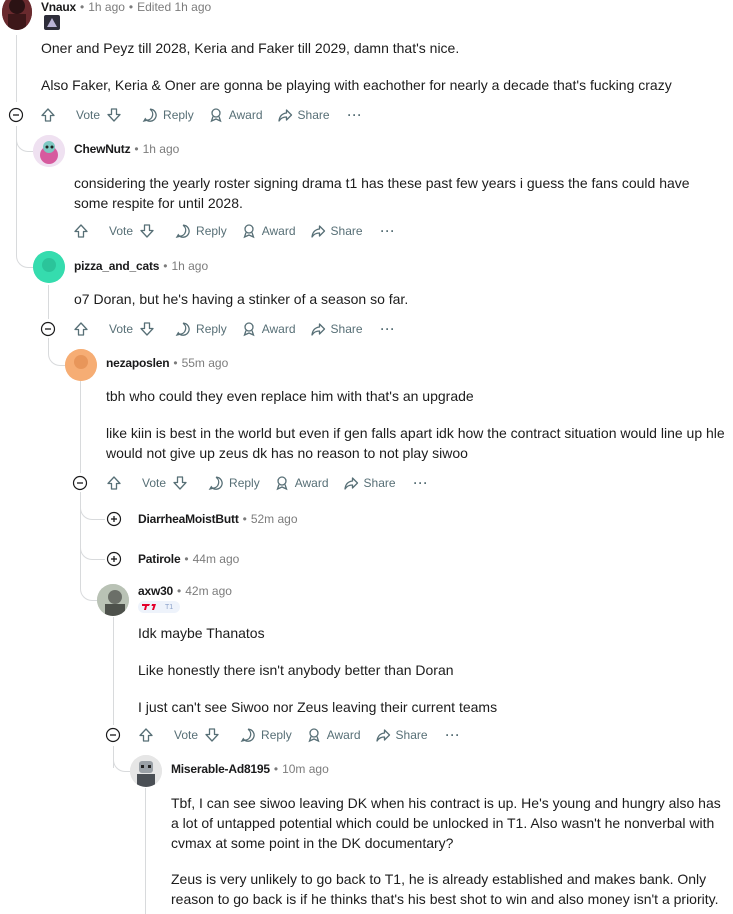 This screenshot has height=914, width=733. What do you see at coordinates (81, 365) in the screenshot?
I see `avatar-nezaposlen` at bounding box center [81, 365].